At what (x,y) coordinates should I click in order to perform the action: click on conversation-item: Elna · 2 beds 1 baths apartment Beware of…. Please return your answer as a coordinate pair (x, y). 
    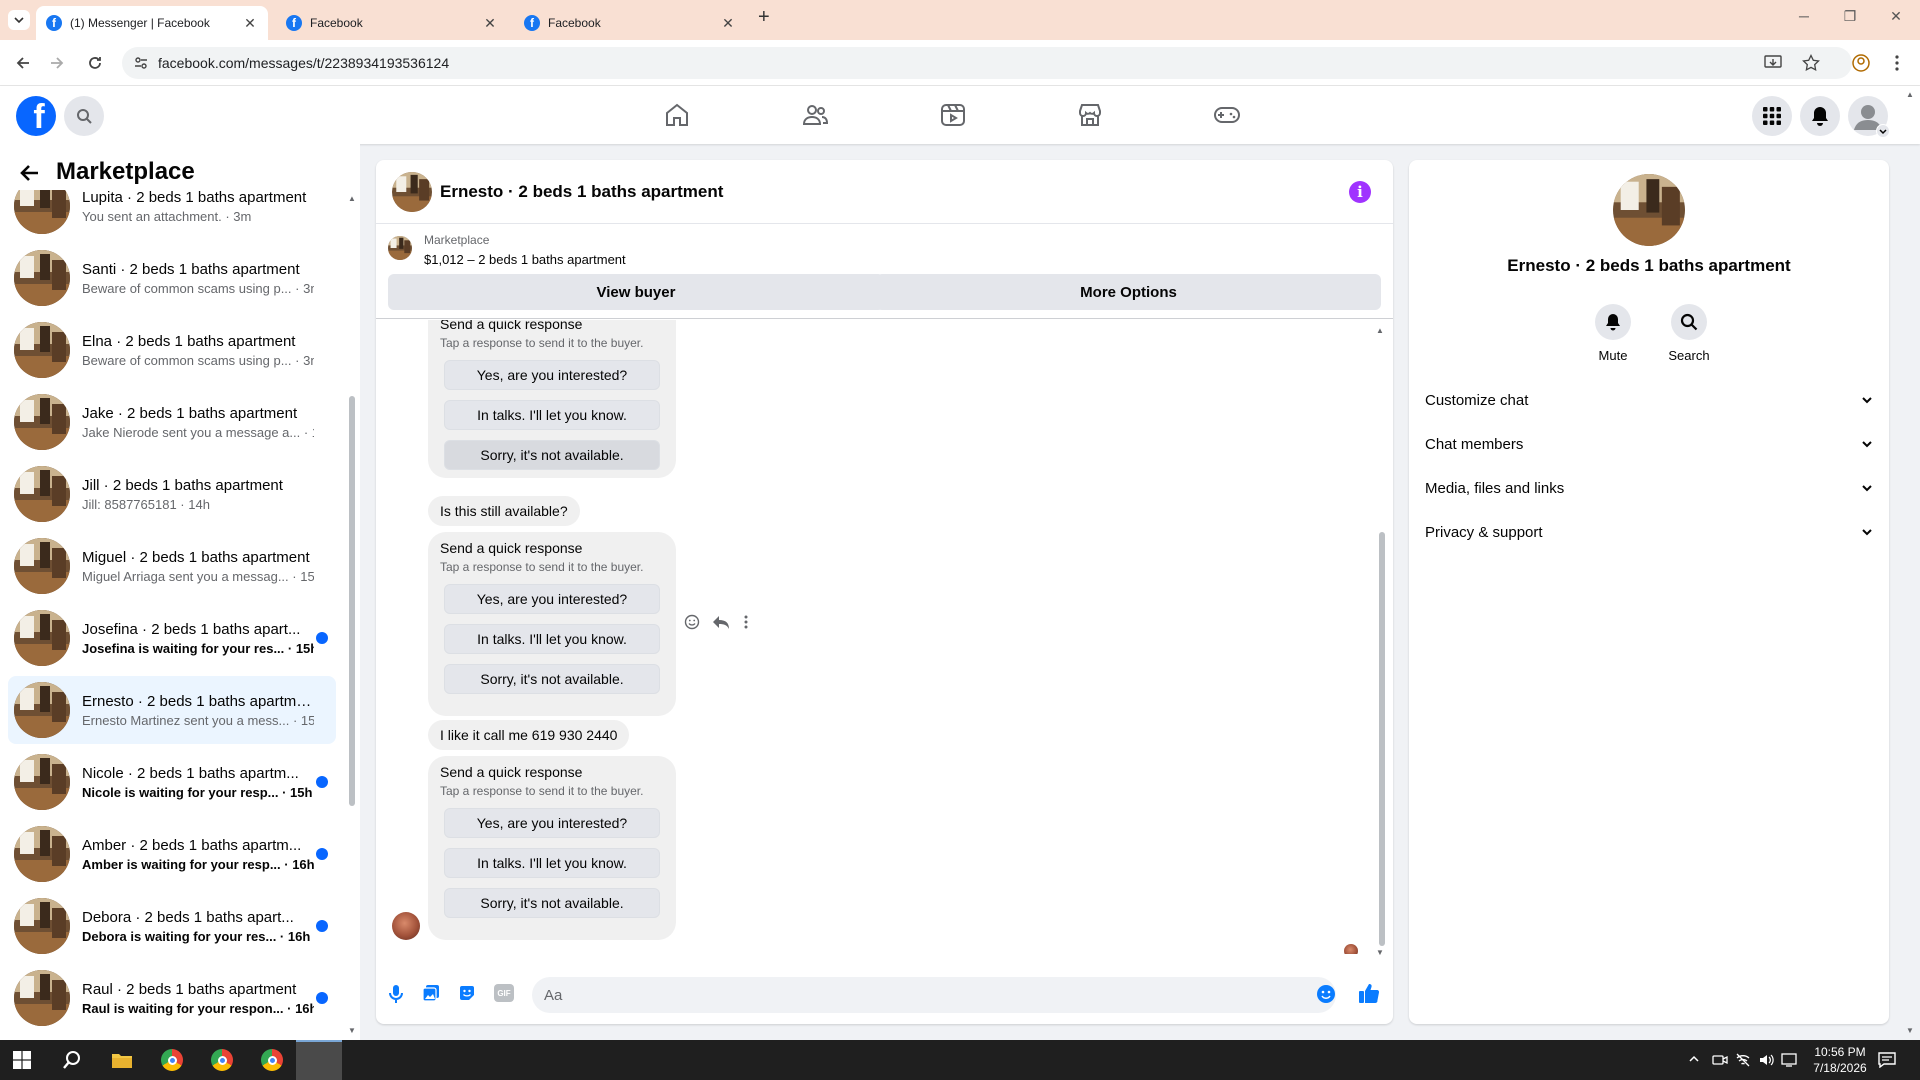
    Looking at the image, I should click on (172, 350).